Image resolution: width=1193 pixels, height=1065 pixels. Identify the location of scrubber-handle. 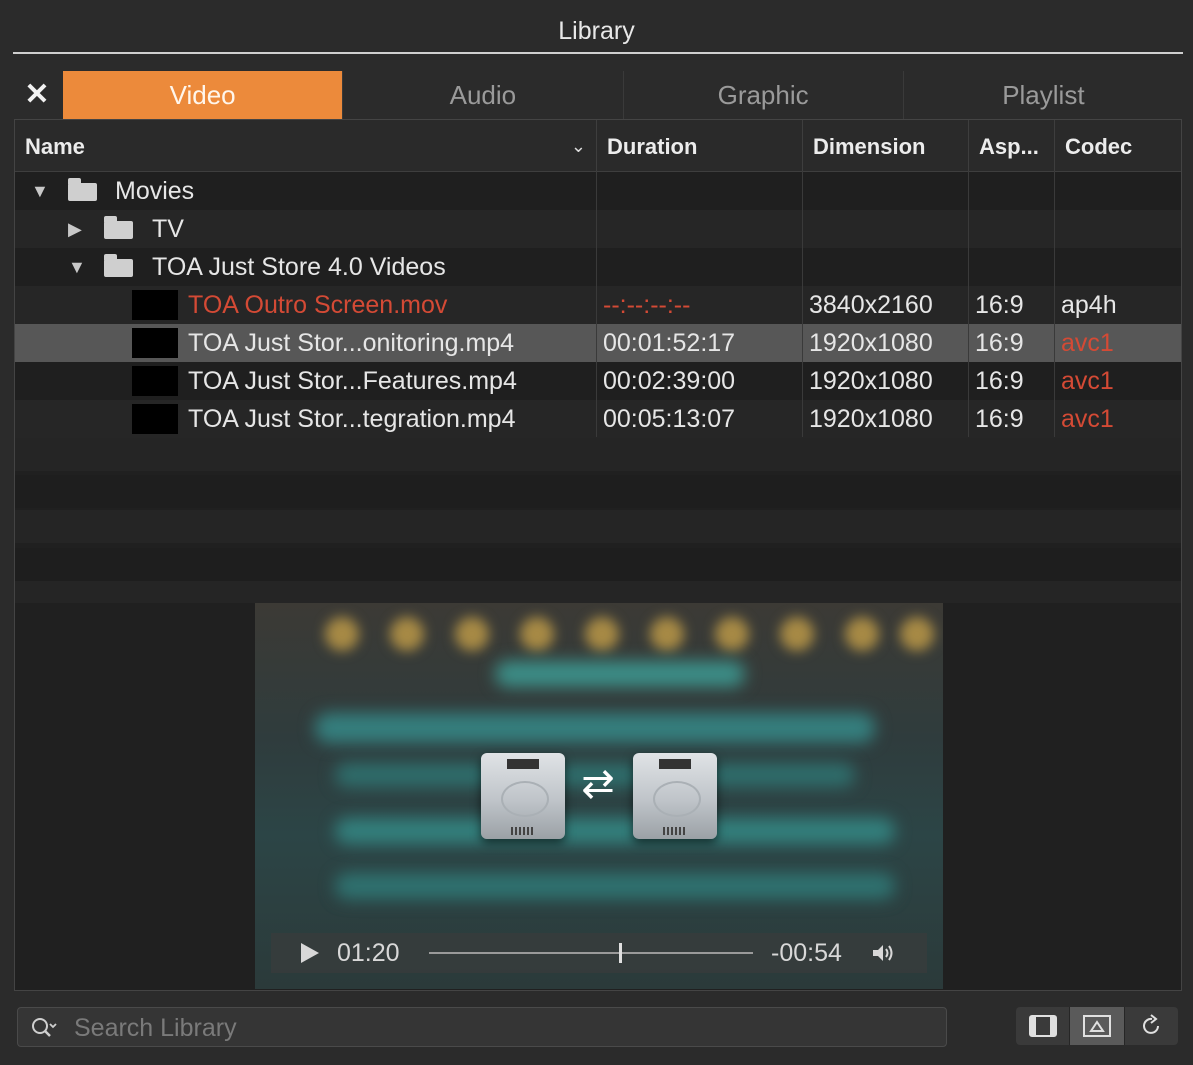
(620, 953).